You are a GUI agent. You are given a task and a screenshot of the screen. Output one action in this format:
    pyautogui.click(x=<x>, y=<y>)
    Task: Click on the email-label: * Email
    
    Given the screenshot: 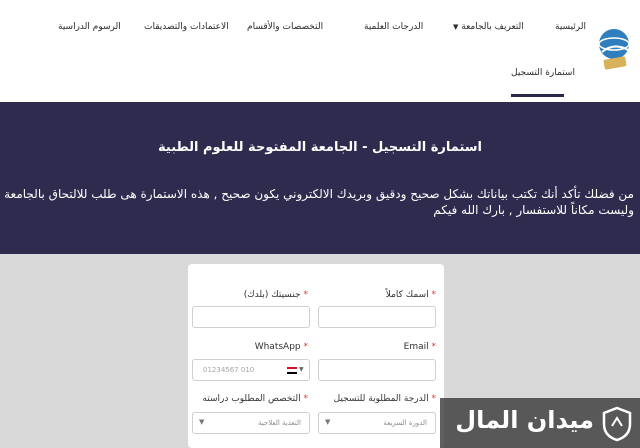 What is the action you would take?
    pyautogui.click(x=420, y=347)
    